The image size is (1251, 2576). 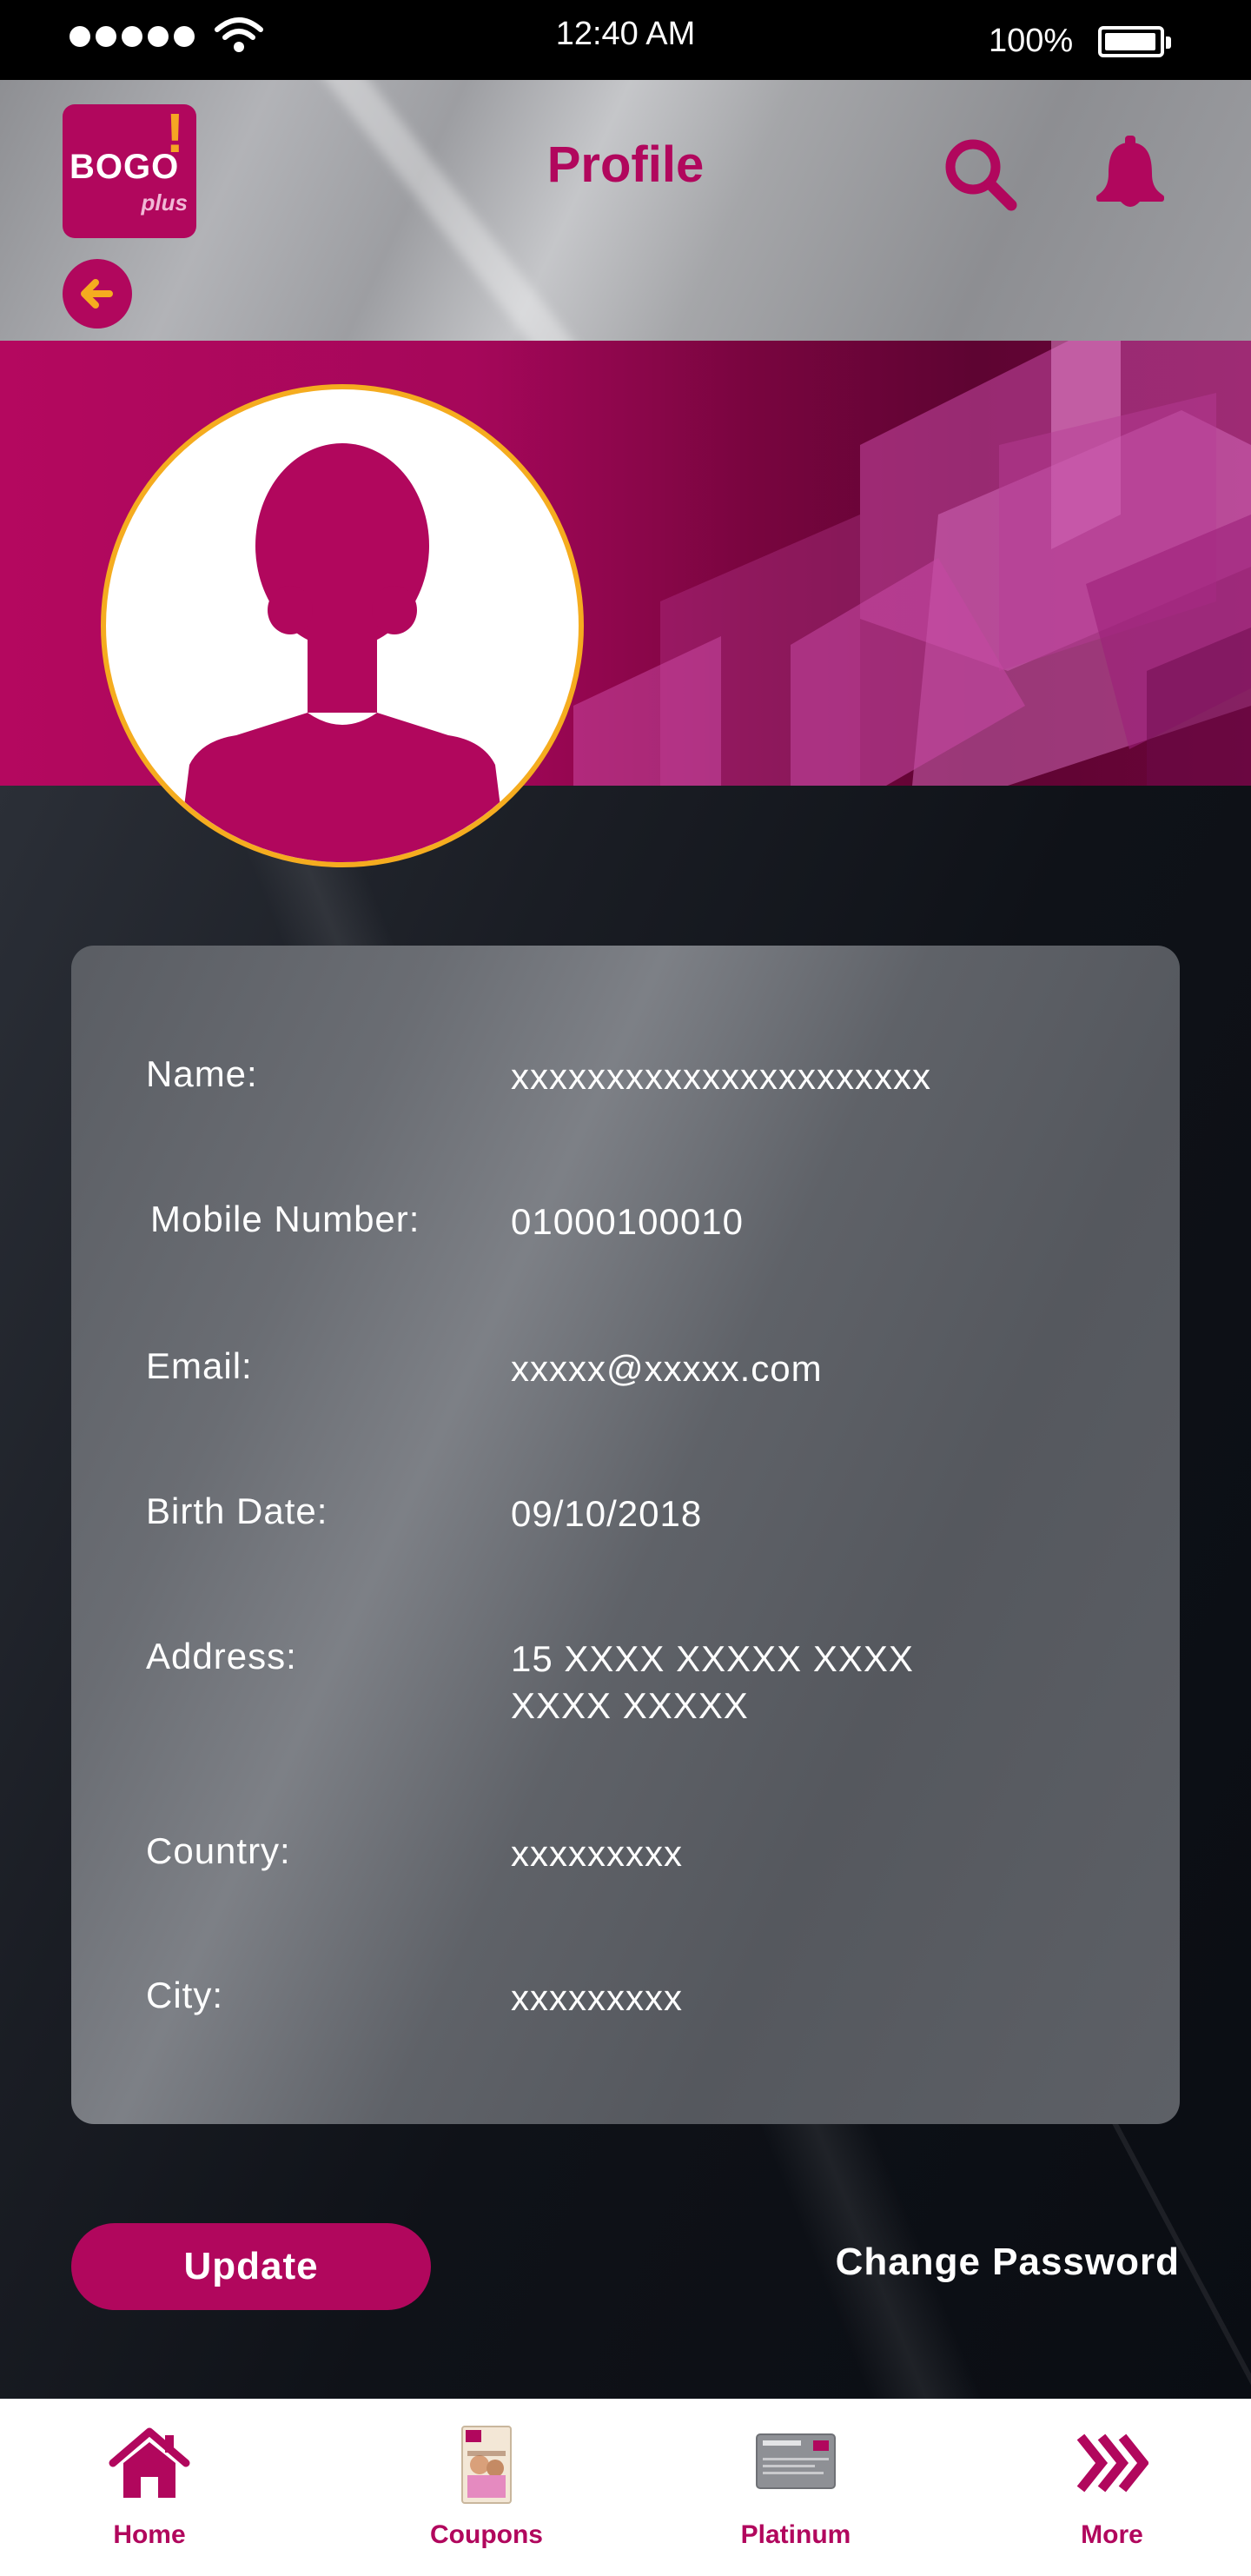 I want to click on field-label: Mobile Number:, so click(x=285, y=1218).